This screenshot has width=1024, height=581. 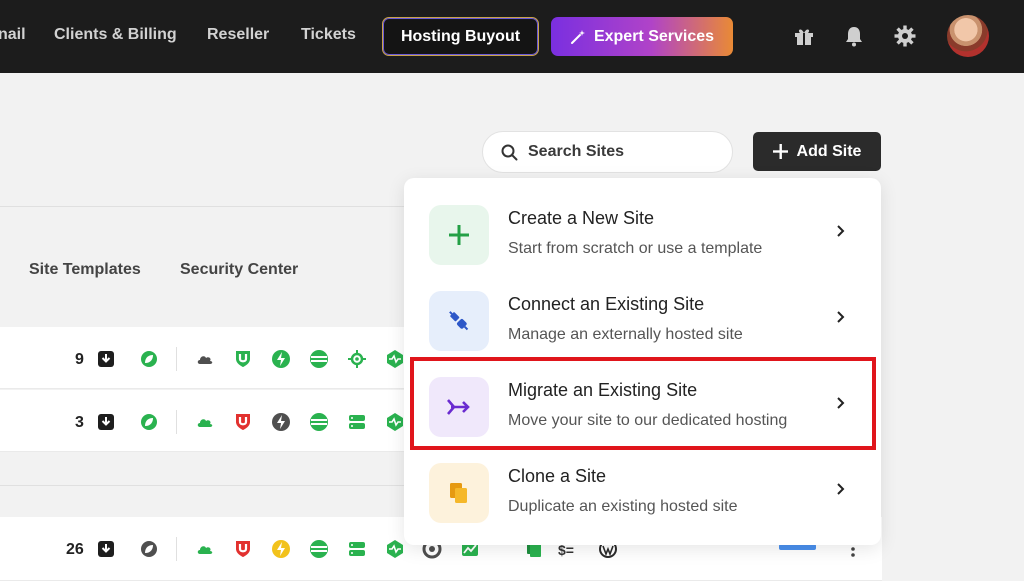 I want to click on gift-icon, so click(x=804, y=36).